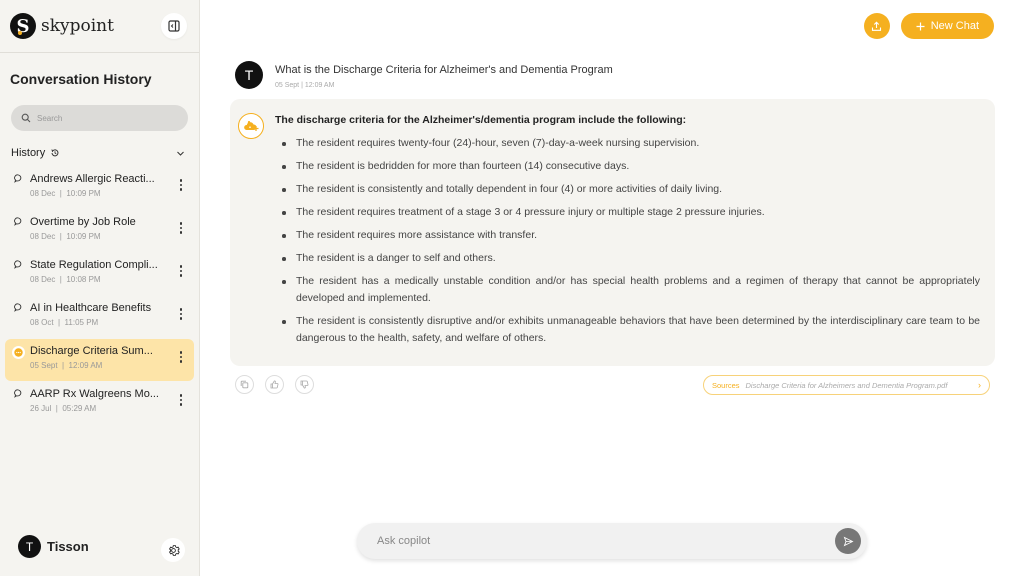 Image resolution: width=1024 pixels, height=576 pixels. I want to click on thumbs-up-icon, so click(274, 384).